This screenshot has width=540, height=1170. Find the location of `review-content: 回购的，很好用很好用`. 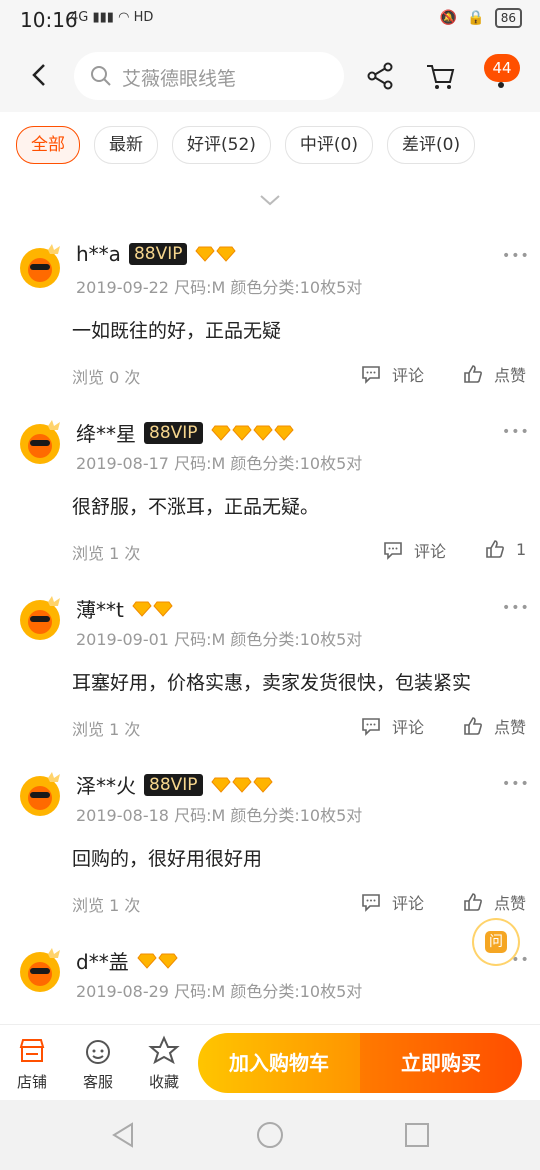

review-content: 回购的，很好用很好用 is located at coordinates (167, 859).